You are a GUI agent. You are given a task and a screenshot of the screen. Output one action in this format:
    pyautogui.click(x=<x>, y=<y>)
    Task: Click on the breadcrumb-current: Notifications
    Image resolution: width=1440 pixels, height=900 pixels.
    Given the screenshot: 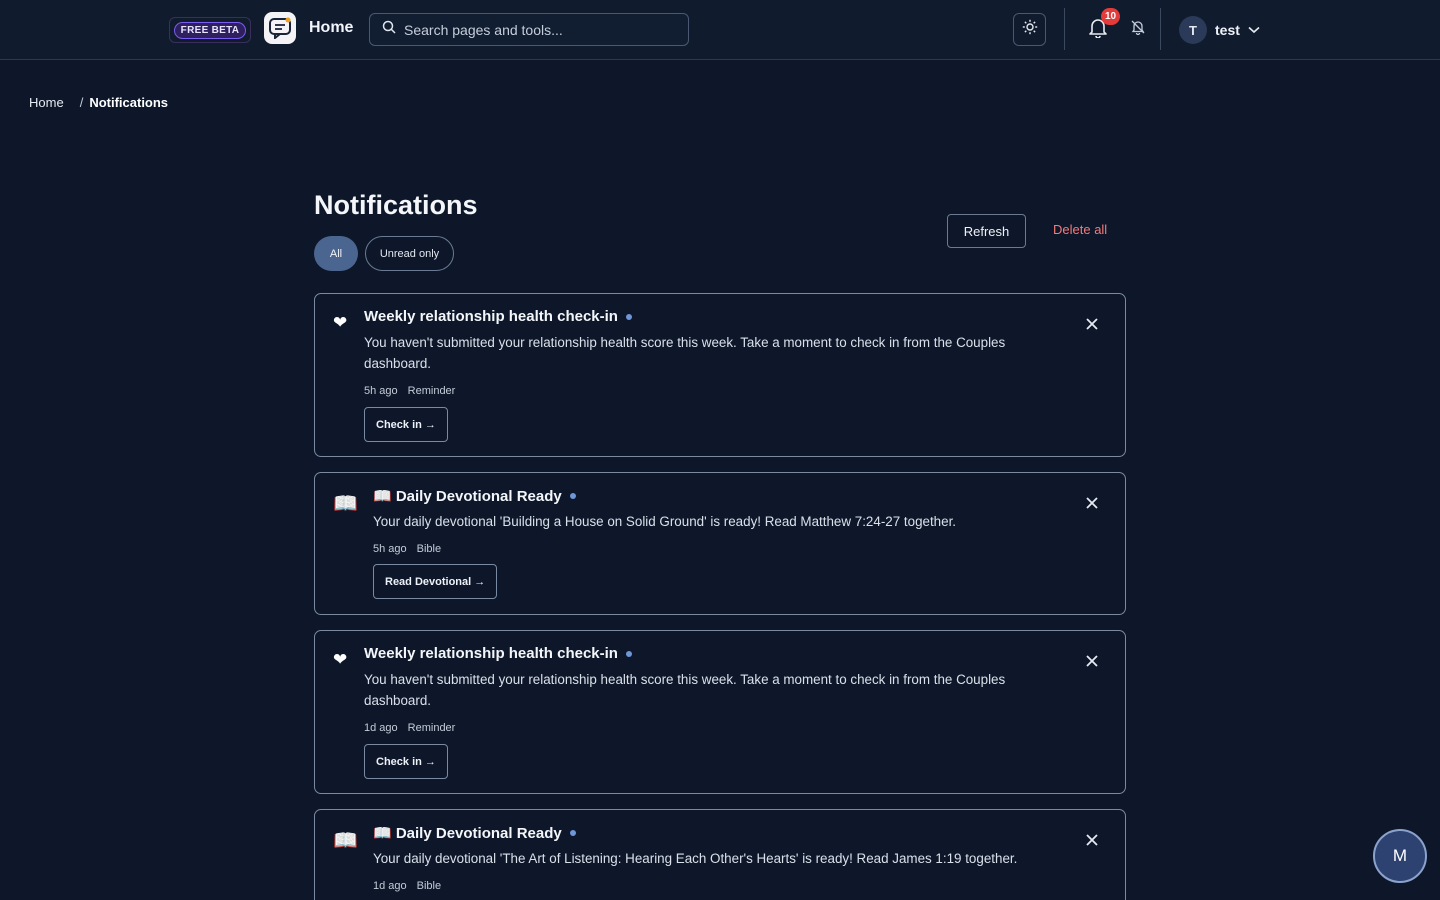 What is the action you would take?
    pyautogui.click(x=129, y=102)
    